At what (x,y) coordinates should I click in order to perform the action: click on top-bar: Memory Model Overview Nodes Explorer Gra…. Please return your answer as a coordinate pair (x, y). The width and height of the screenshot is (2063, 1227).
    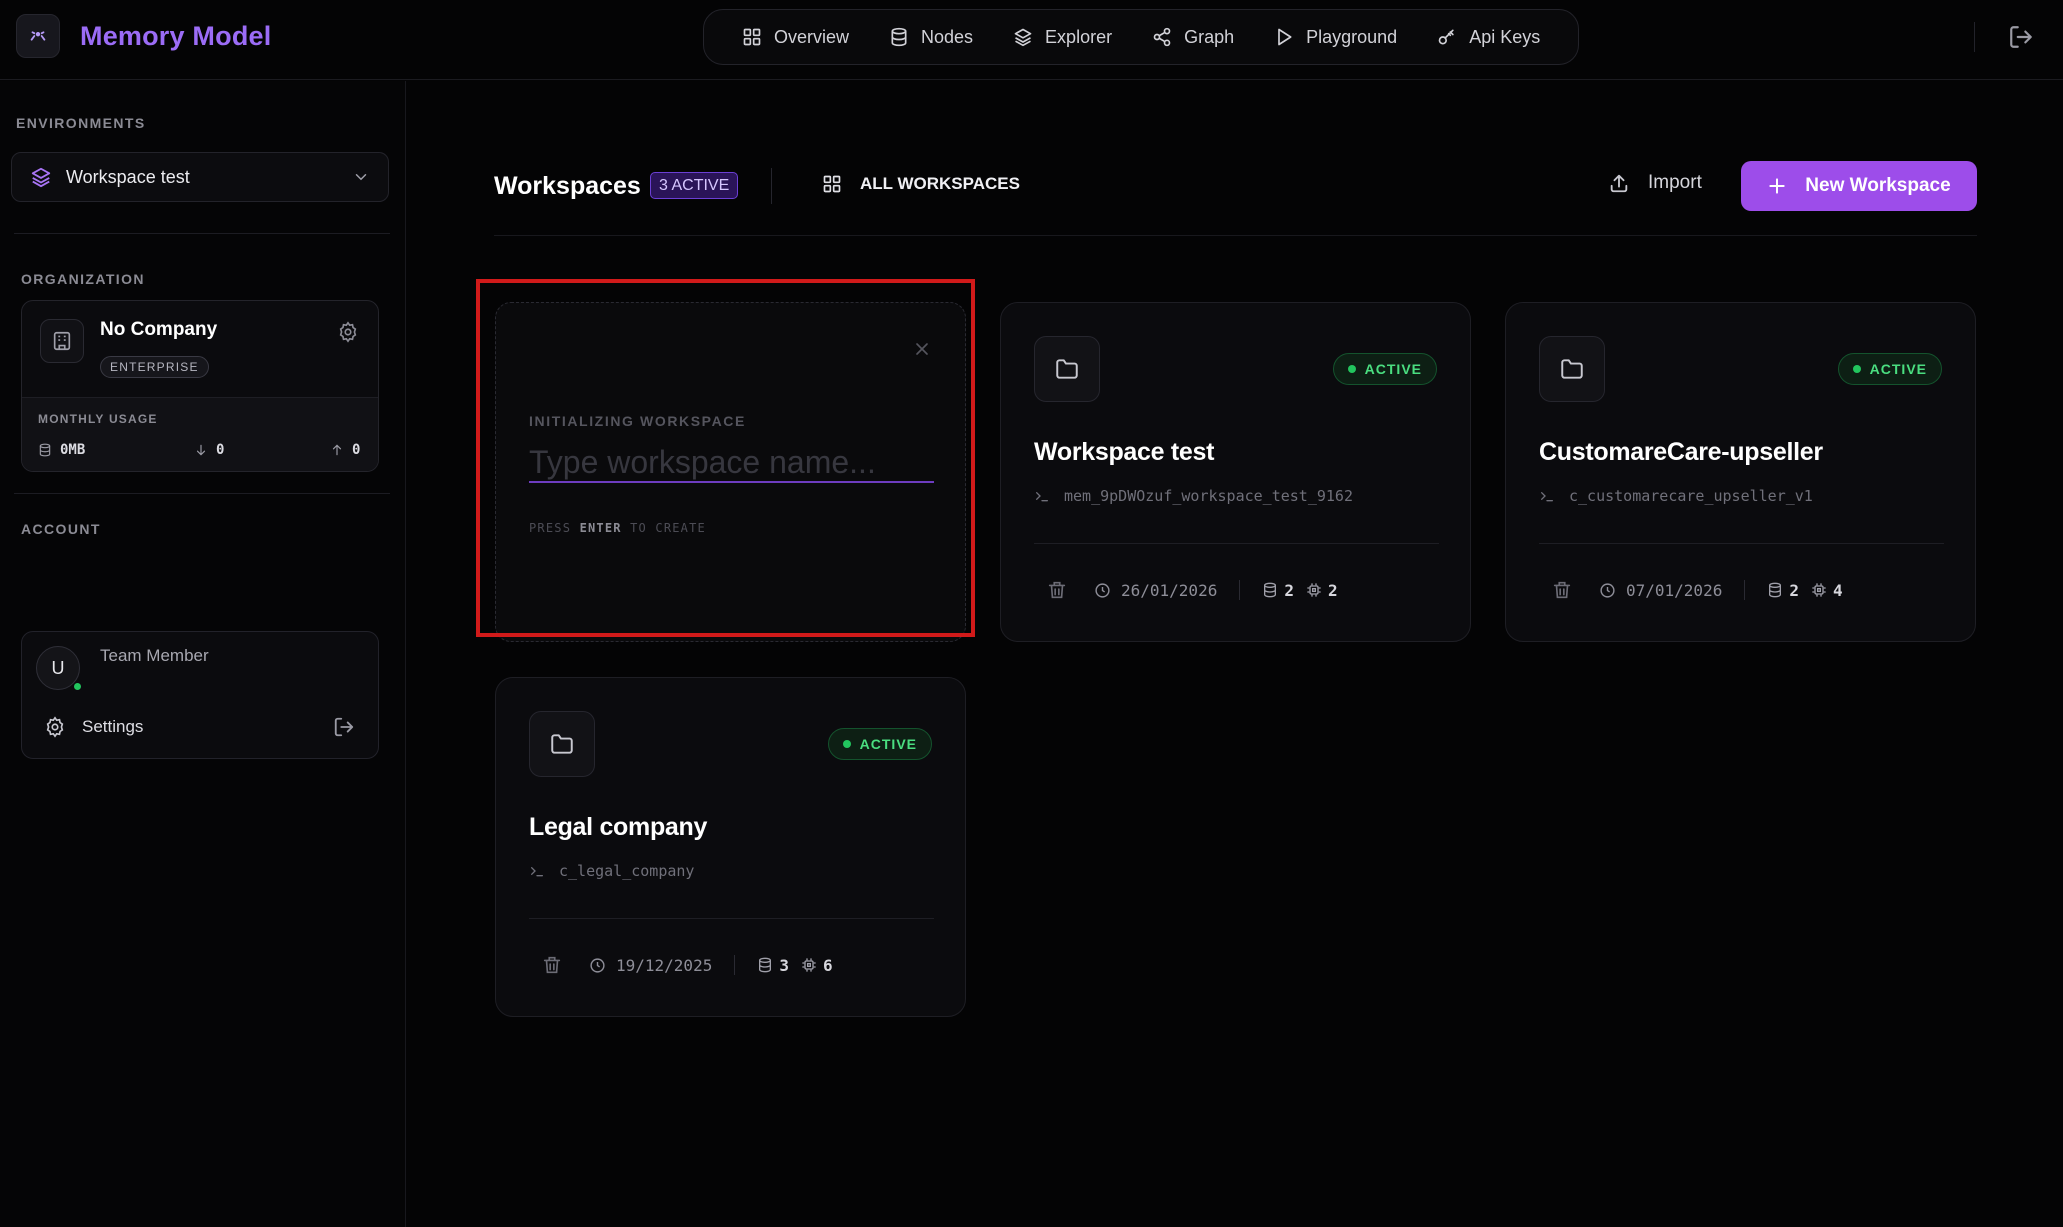
    Looking at the image, I should click on (1031, 40).